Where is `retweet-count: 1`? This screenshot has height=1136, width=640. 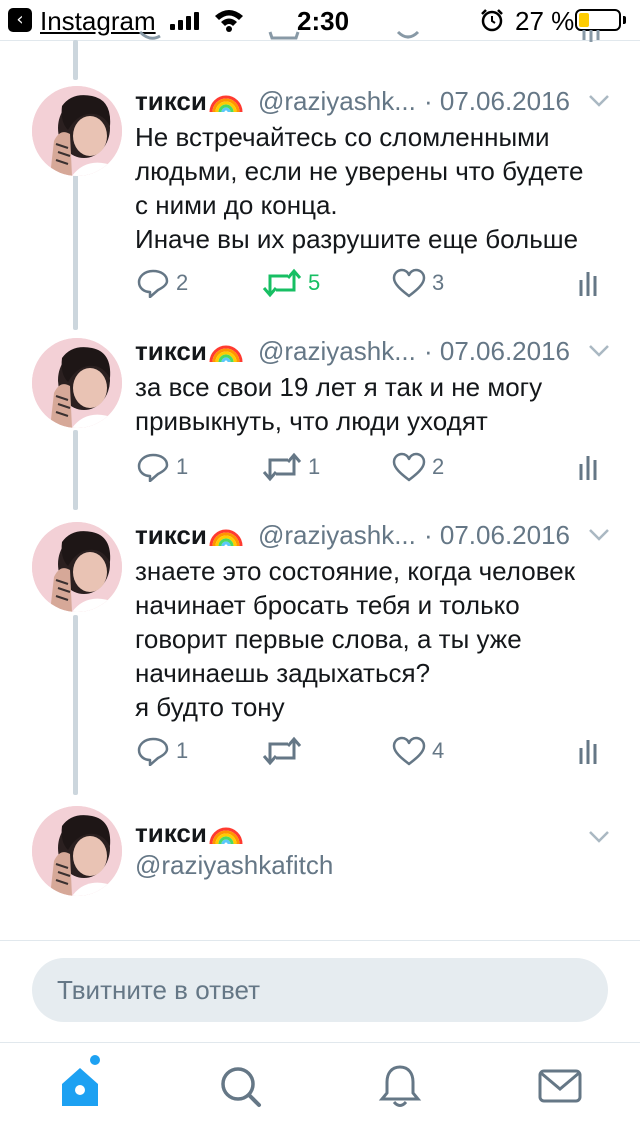 retweet-count: 1 is located at coordinates (314, 466).